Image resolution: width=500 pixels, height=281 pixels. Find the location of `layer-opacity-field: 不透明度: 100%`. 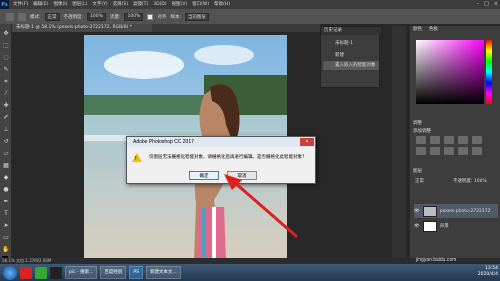

layer-opacity-field: 不透明度: 100% is located at coordinates (468, 182).